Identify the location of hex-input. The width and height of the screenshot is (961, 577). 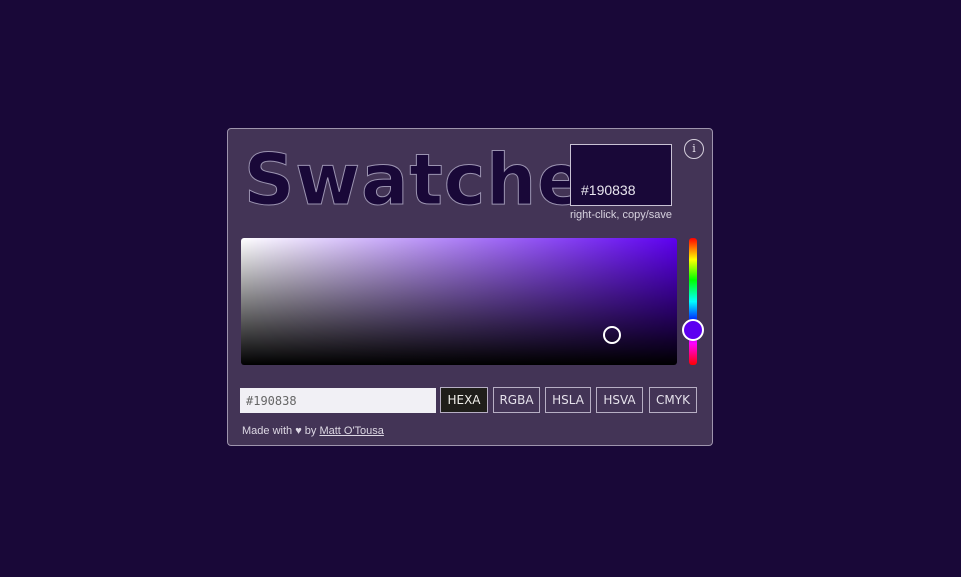
(338, 400).